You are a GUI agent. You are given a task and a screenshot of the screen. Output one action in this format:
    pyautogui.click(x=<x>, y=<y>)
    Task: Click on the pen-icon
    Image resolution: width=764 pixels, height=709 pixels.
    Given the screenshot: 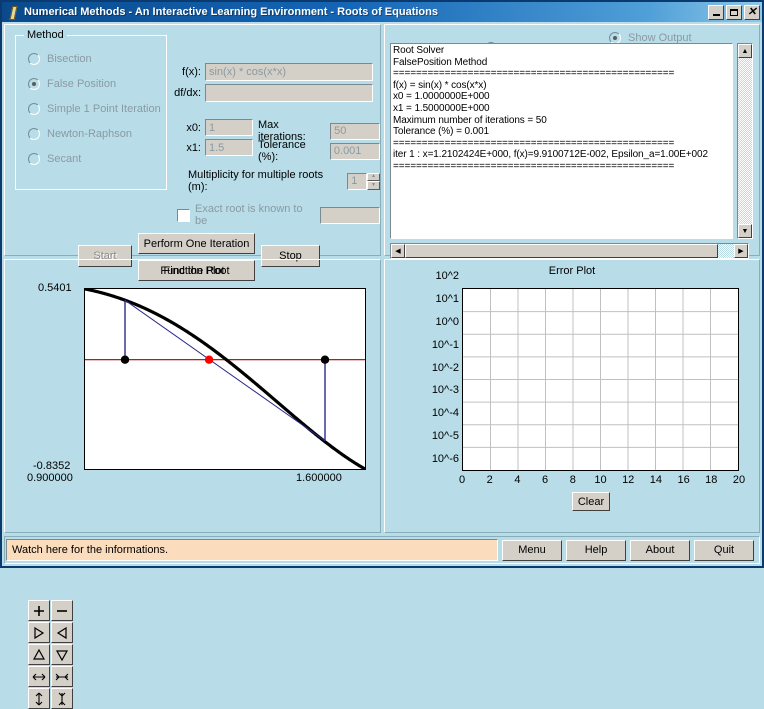 What is the action you would take?
    pyautogui.click(x=13, y=12)
    